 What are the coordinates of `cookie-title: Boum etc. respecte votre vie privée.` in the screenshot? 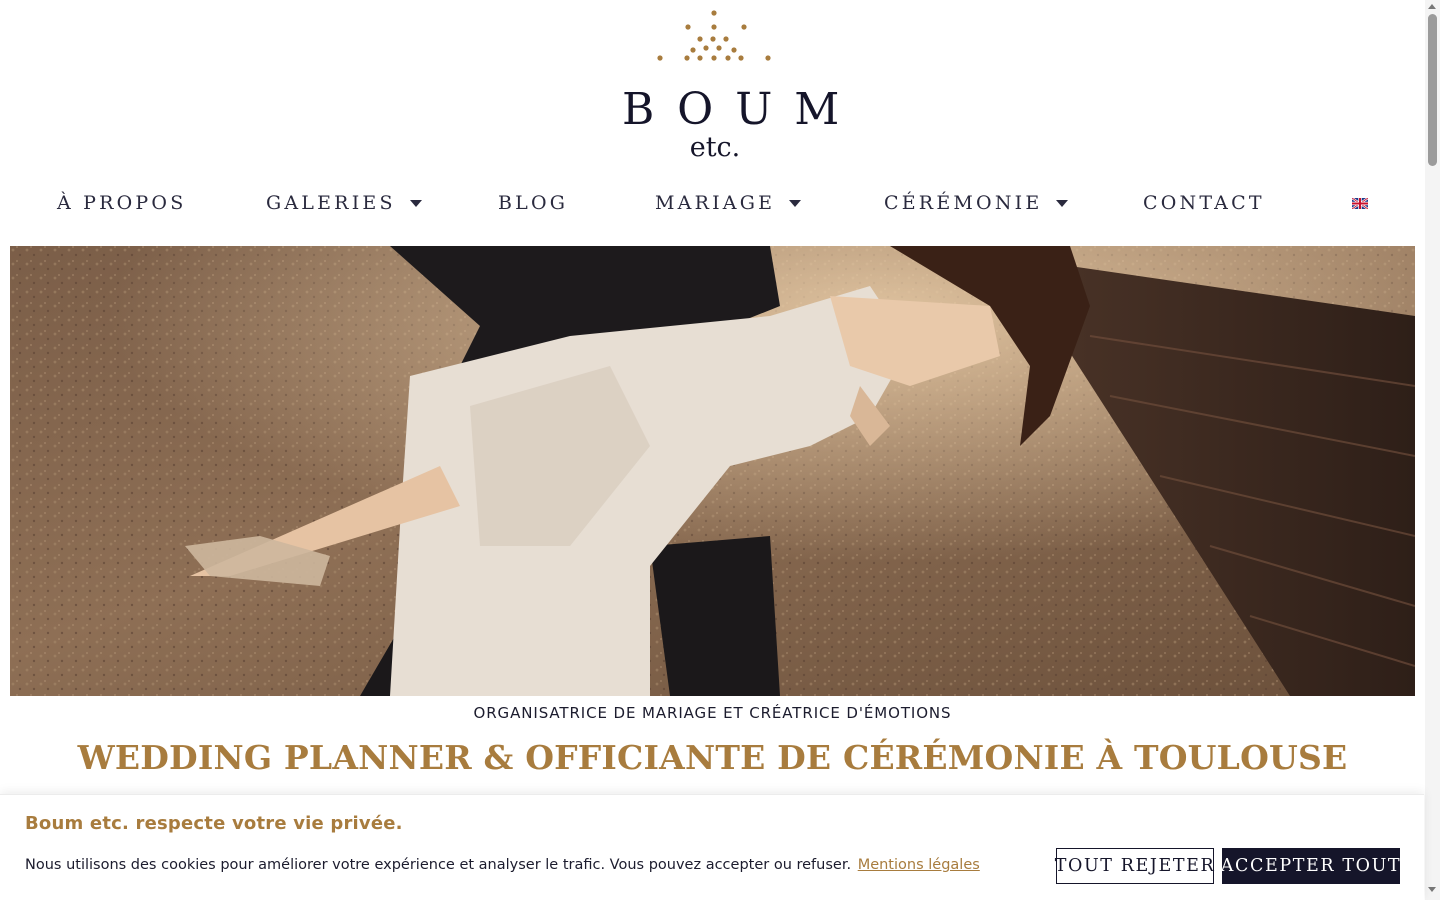 It's located at (214, 823).